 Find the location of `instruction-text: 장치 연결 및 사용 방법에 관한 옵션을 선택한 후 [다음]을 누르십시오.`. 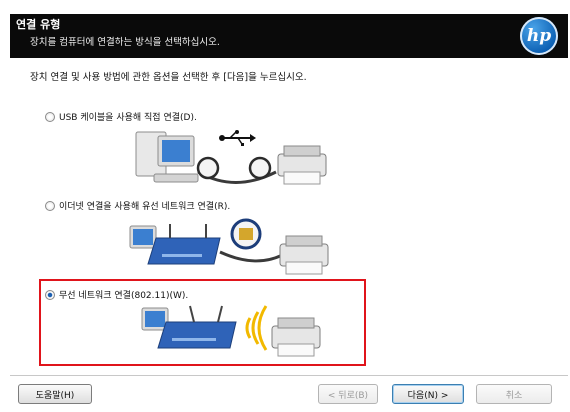

instruction-text: 장치 연결 및 사용 방법에 관한 옵션을 선택한 후 [다음]을 누르십시오. is located at coordinates (168, 77).